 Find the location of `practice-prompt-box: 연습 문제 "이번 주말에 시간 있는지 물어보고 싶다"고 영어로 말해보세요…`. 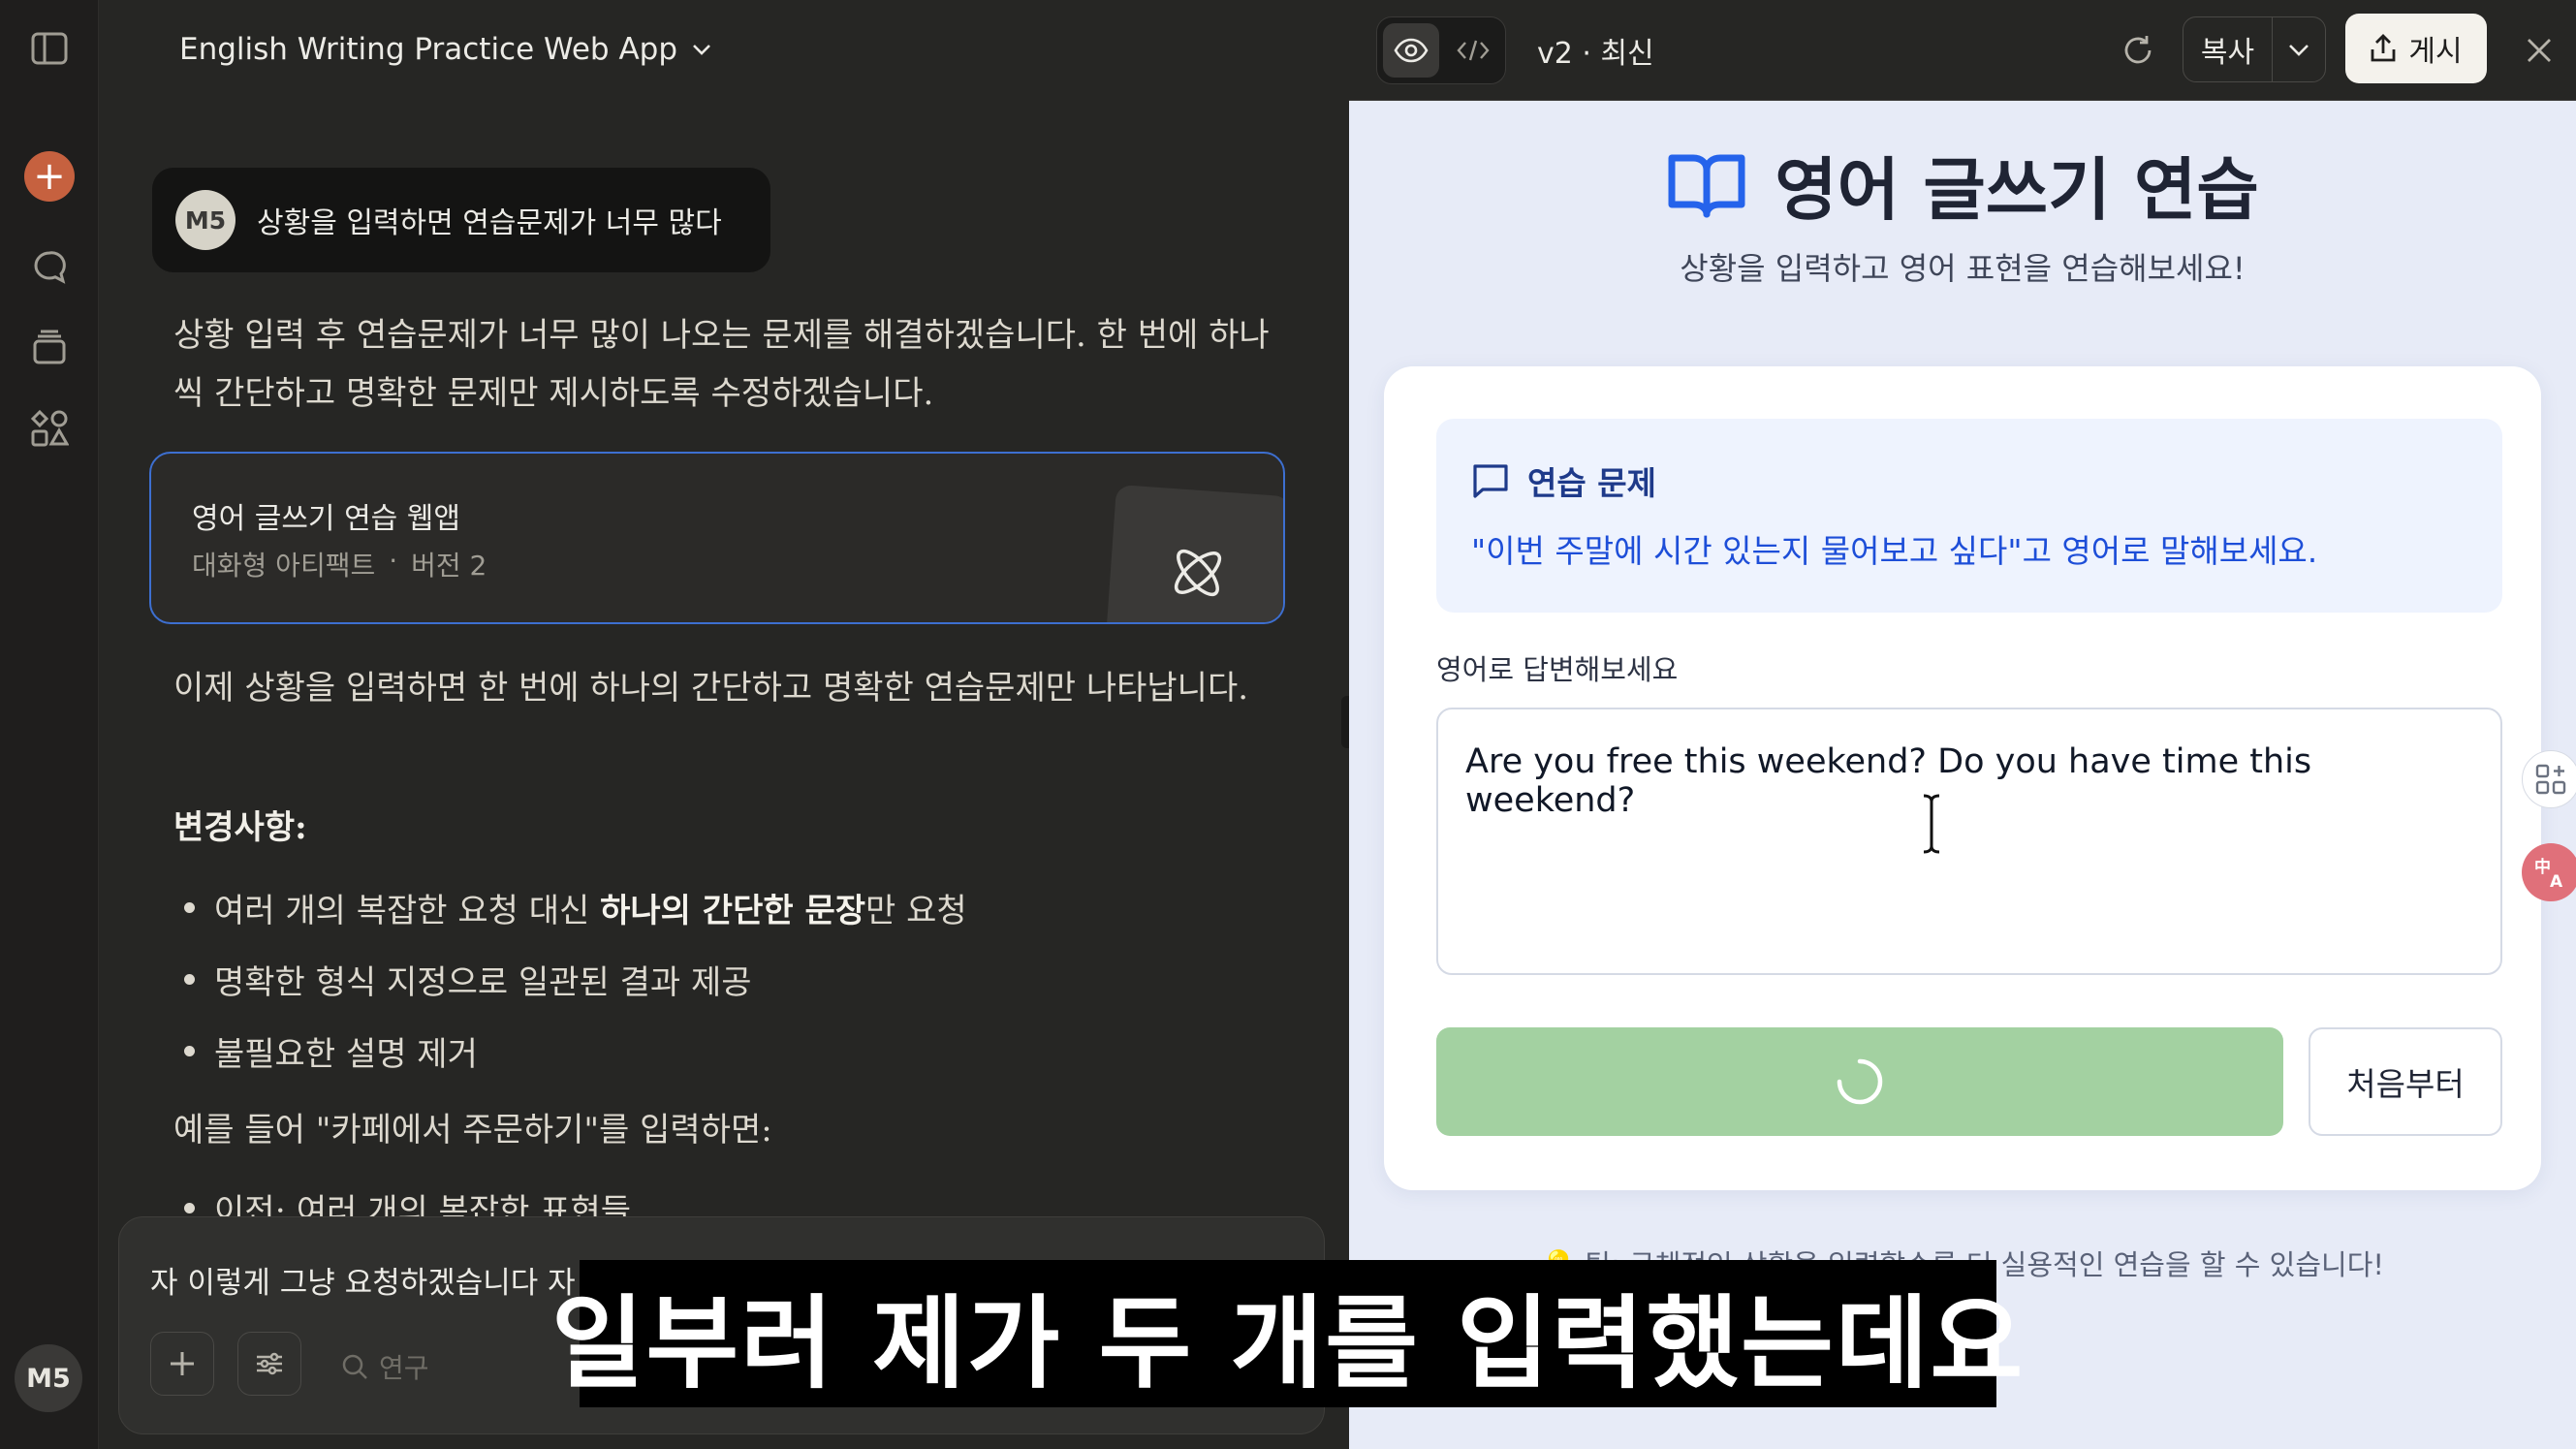

practice-prompt-box: 연습 문제 "이번 주말에 시간 있는지 물어보고 싶다"고 영어로 말해보세요… is located at coordinates (1969, 516).